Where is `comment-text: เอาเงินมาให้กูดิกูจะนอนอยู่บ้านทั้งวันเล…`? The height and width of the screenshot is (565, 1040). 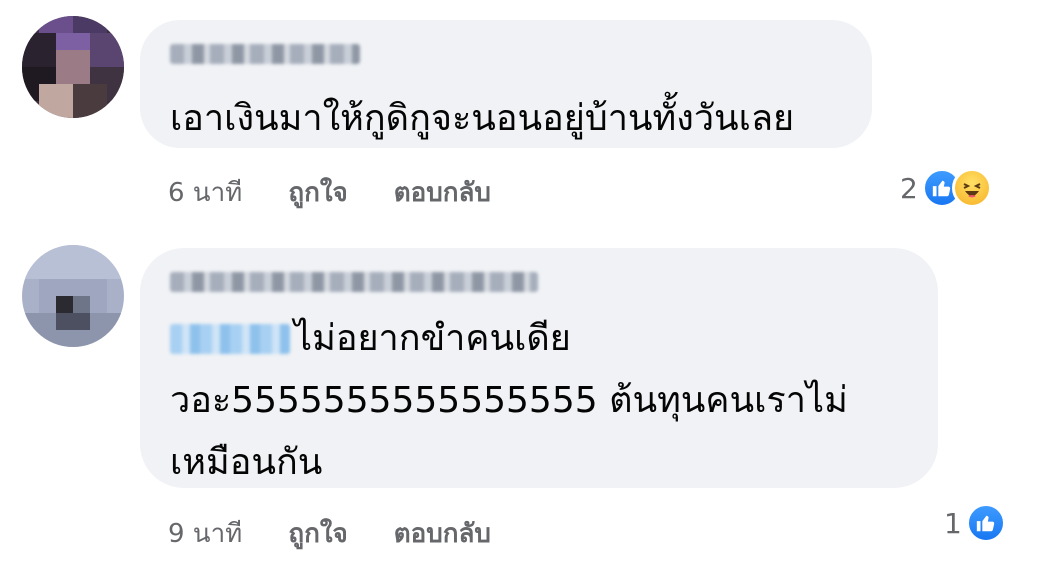 comment-text: เอาเงินมาให้กูดิกูจะนอนอยู่บ้านทั้งวันเล… is located at coordinates (482, 118).